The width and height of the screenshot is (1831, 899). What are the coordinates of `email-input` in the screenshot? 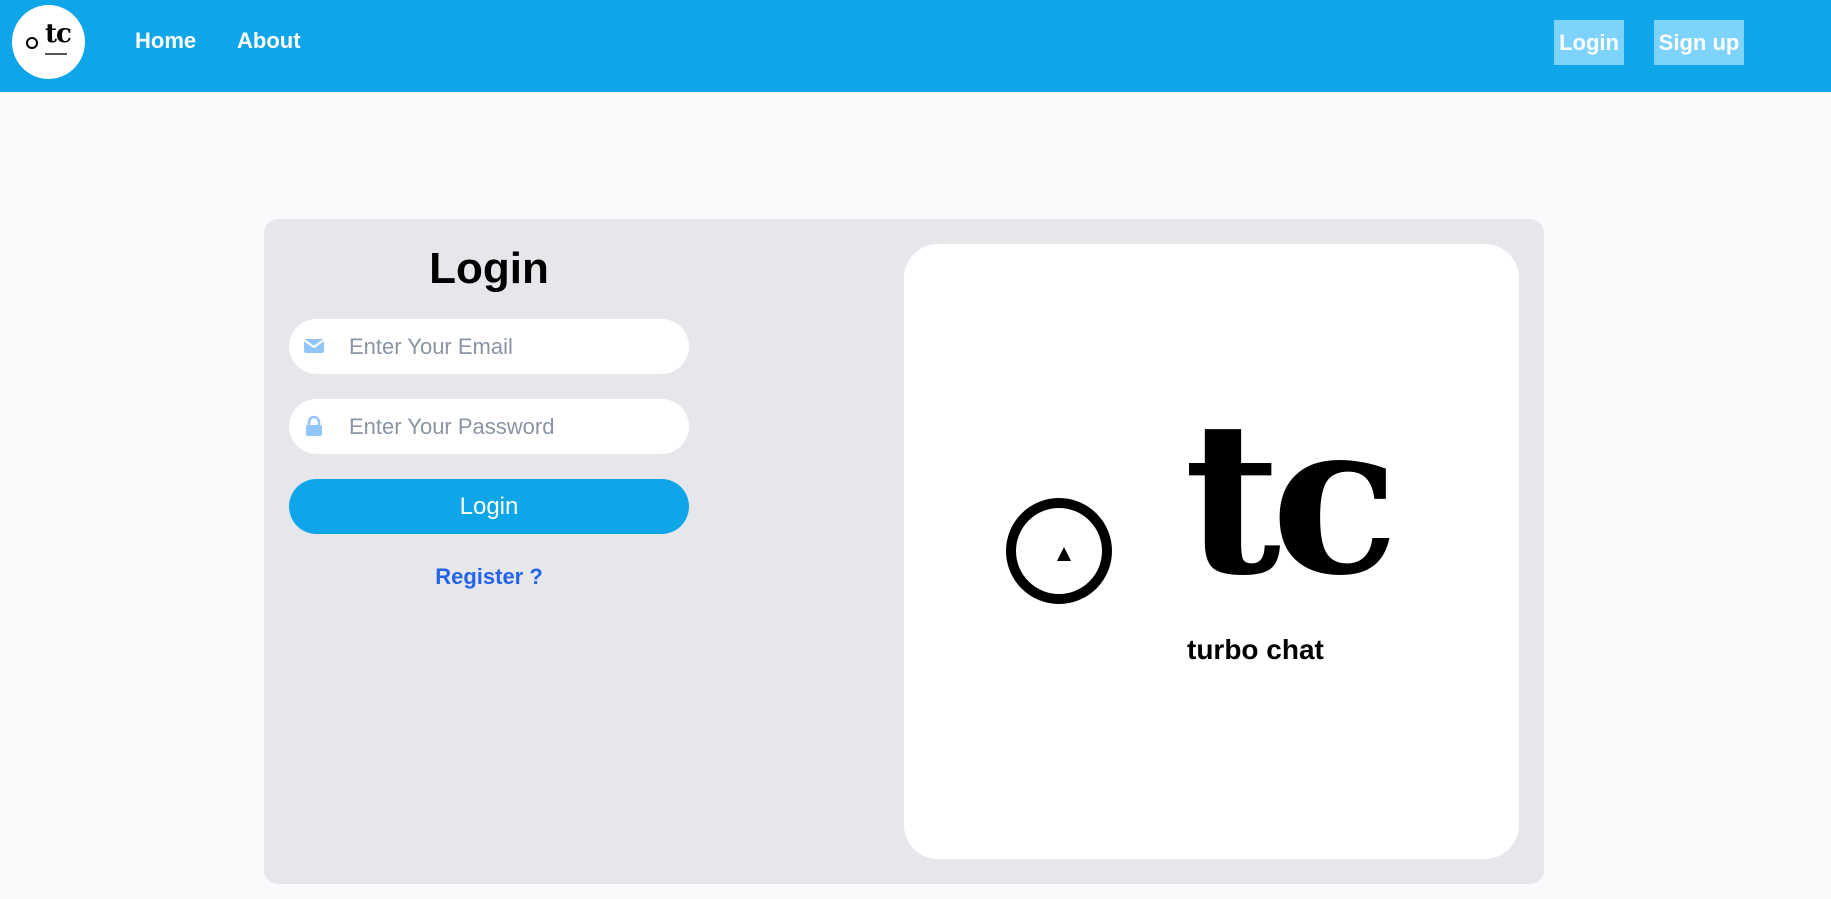 It's located at (509, 346).